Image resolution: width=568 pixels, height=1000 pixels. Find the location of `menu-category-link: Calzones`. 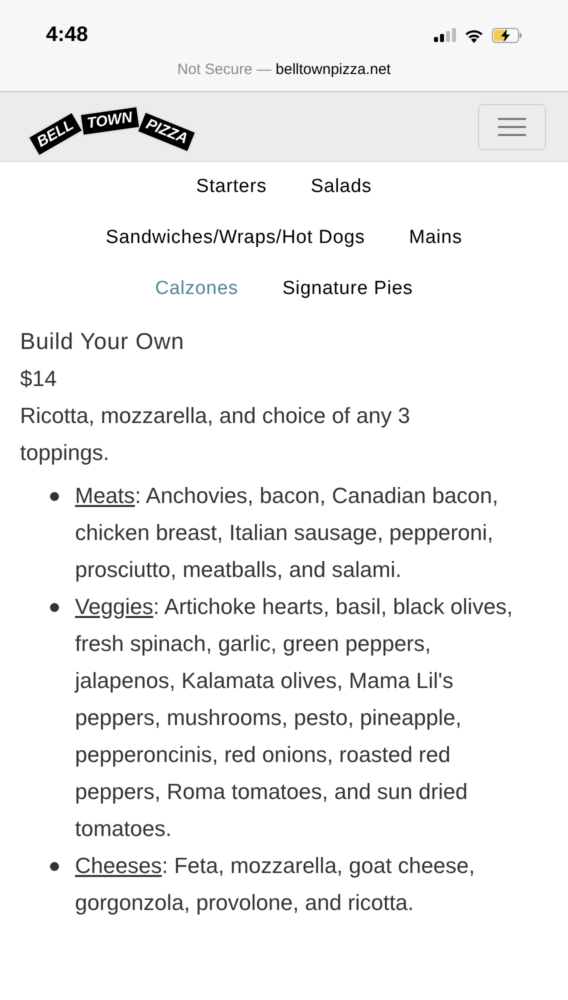

menu-category-link: Calzones is located at coordinates (196, 289).